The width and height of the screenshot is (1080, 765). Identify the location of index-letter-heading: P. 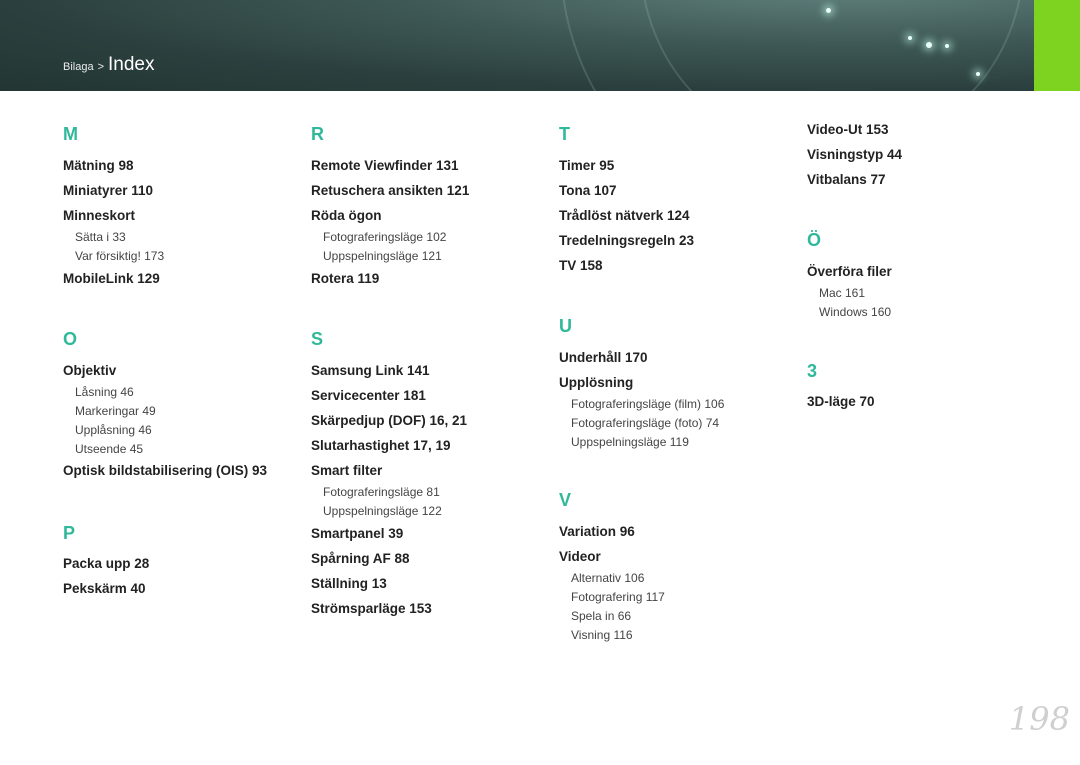
(69, 533).